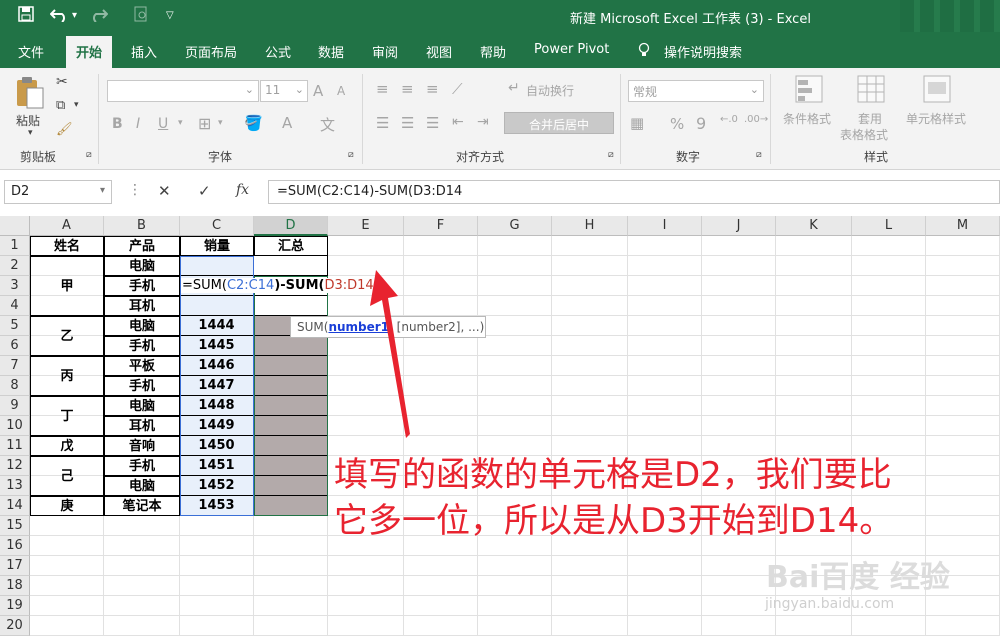 Image resolution: width=1000 pixels, height=640 pixels. What do you see at coordinates (550, 90) in the screenshot?
I see `wrap-text-button: 自动换行` at bounding box center [550, 90].